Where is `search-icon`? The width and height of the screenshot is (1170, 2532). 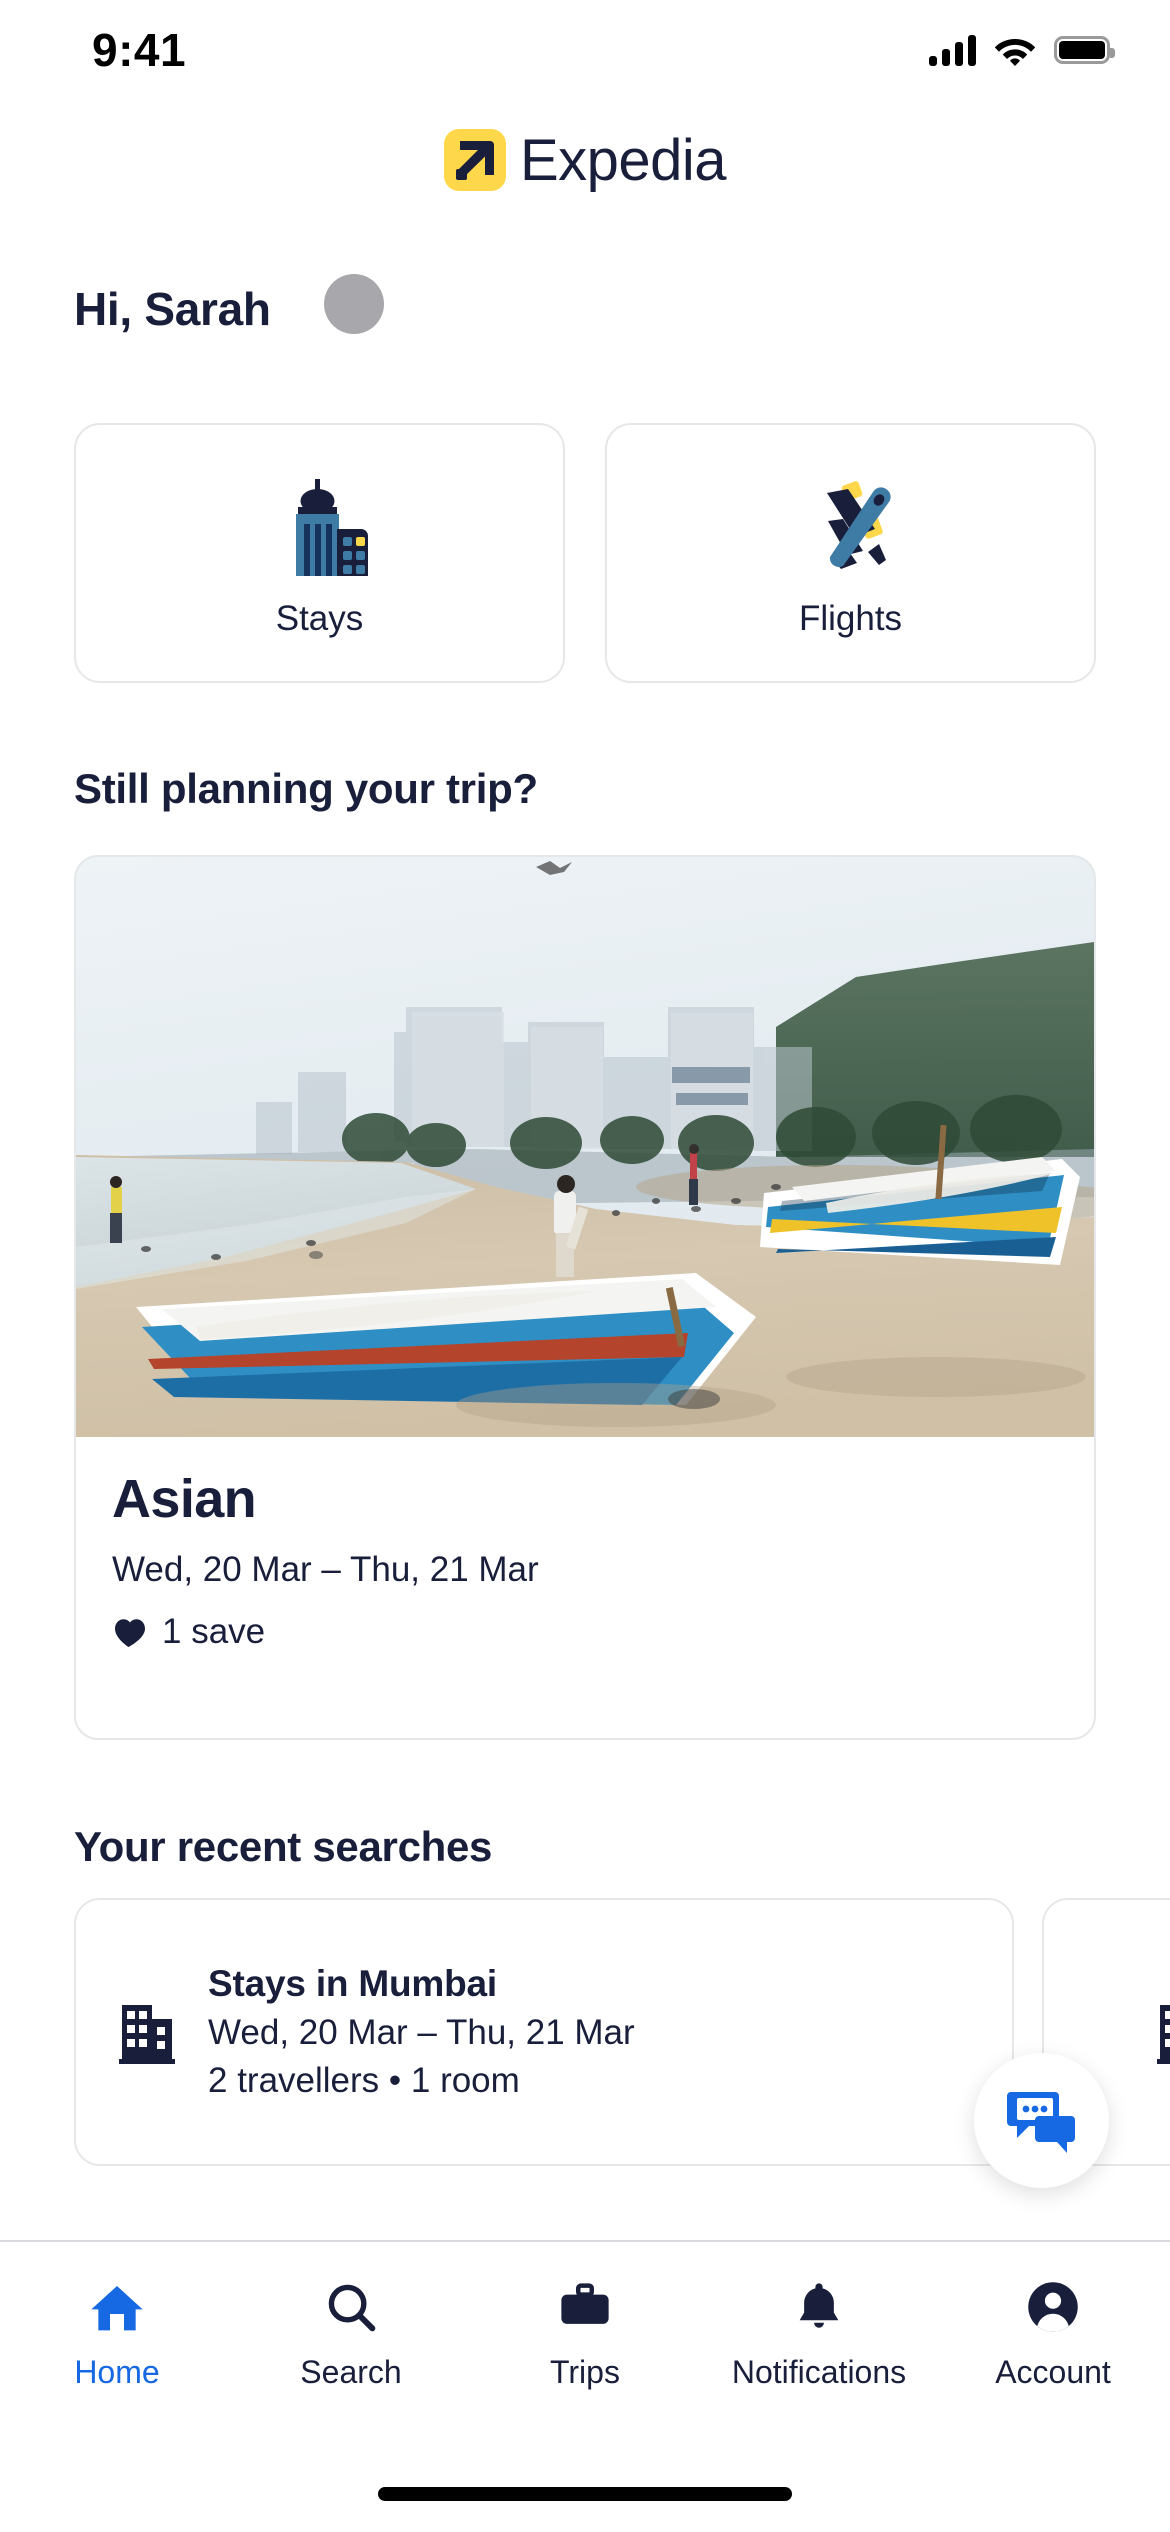
search-icon is located at coordinates (351, 2307).